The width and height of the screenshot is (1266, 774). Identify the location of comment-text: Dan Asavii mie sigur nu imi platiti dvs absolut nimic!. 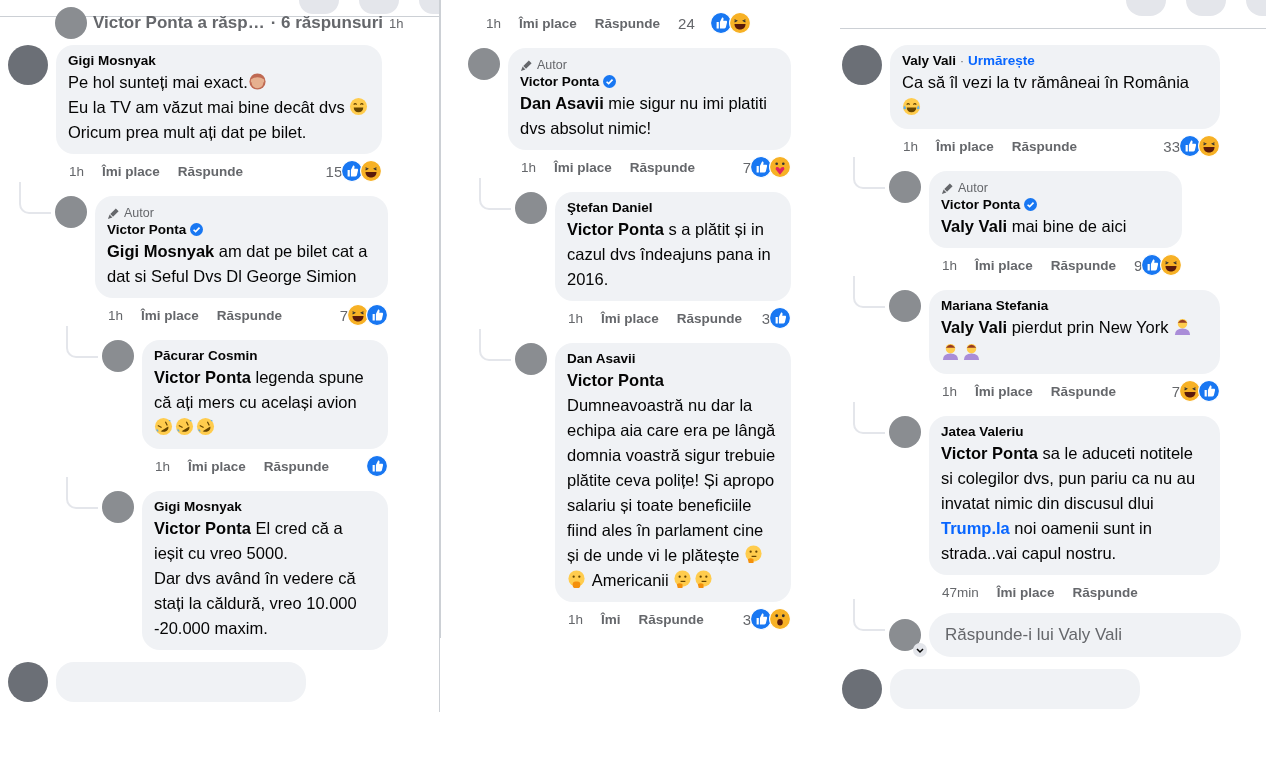
(644, 116).